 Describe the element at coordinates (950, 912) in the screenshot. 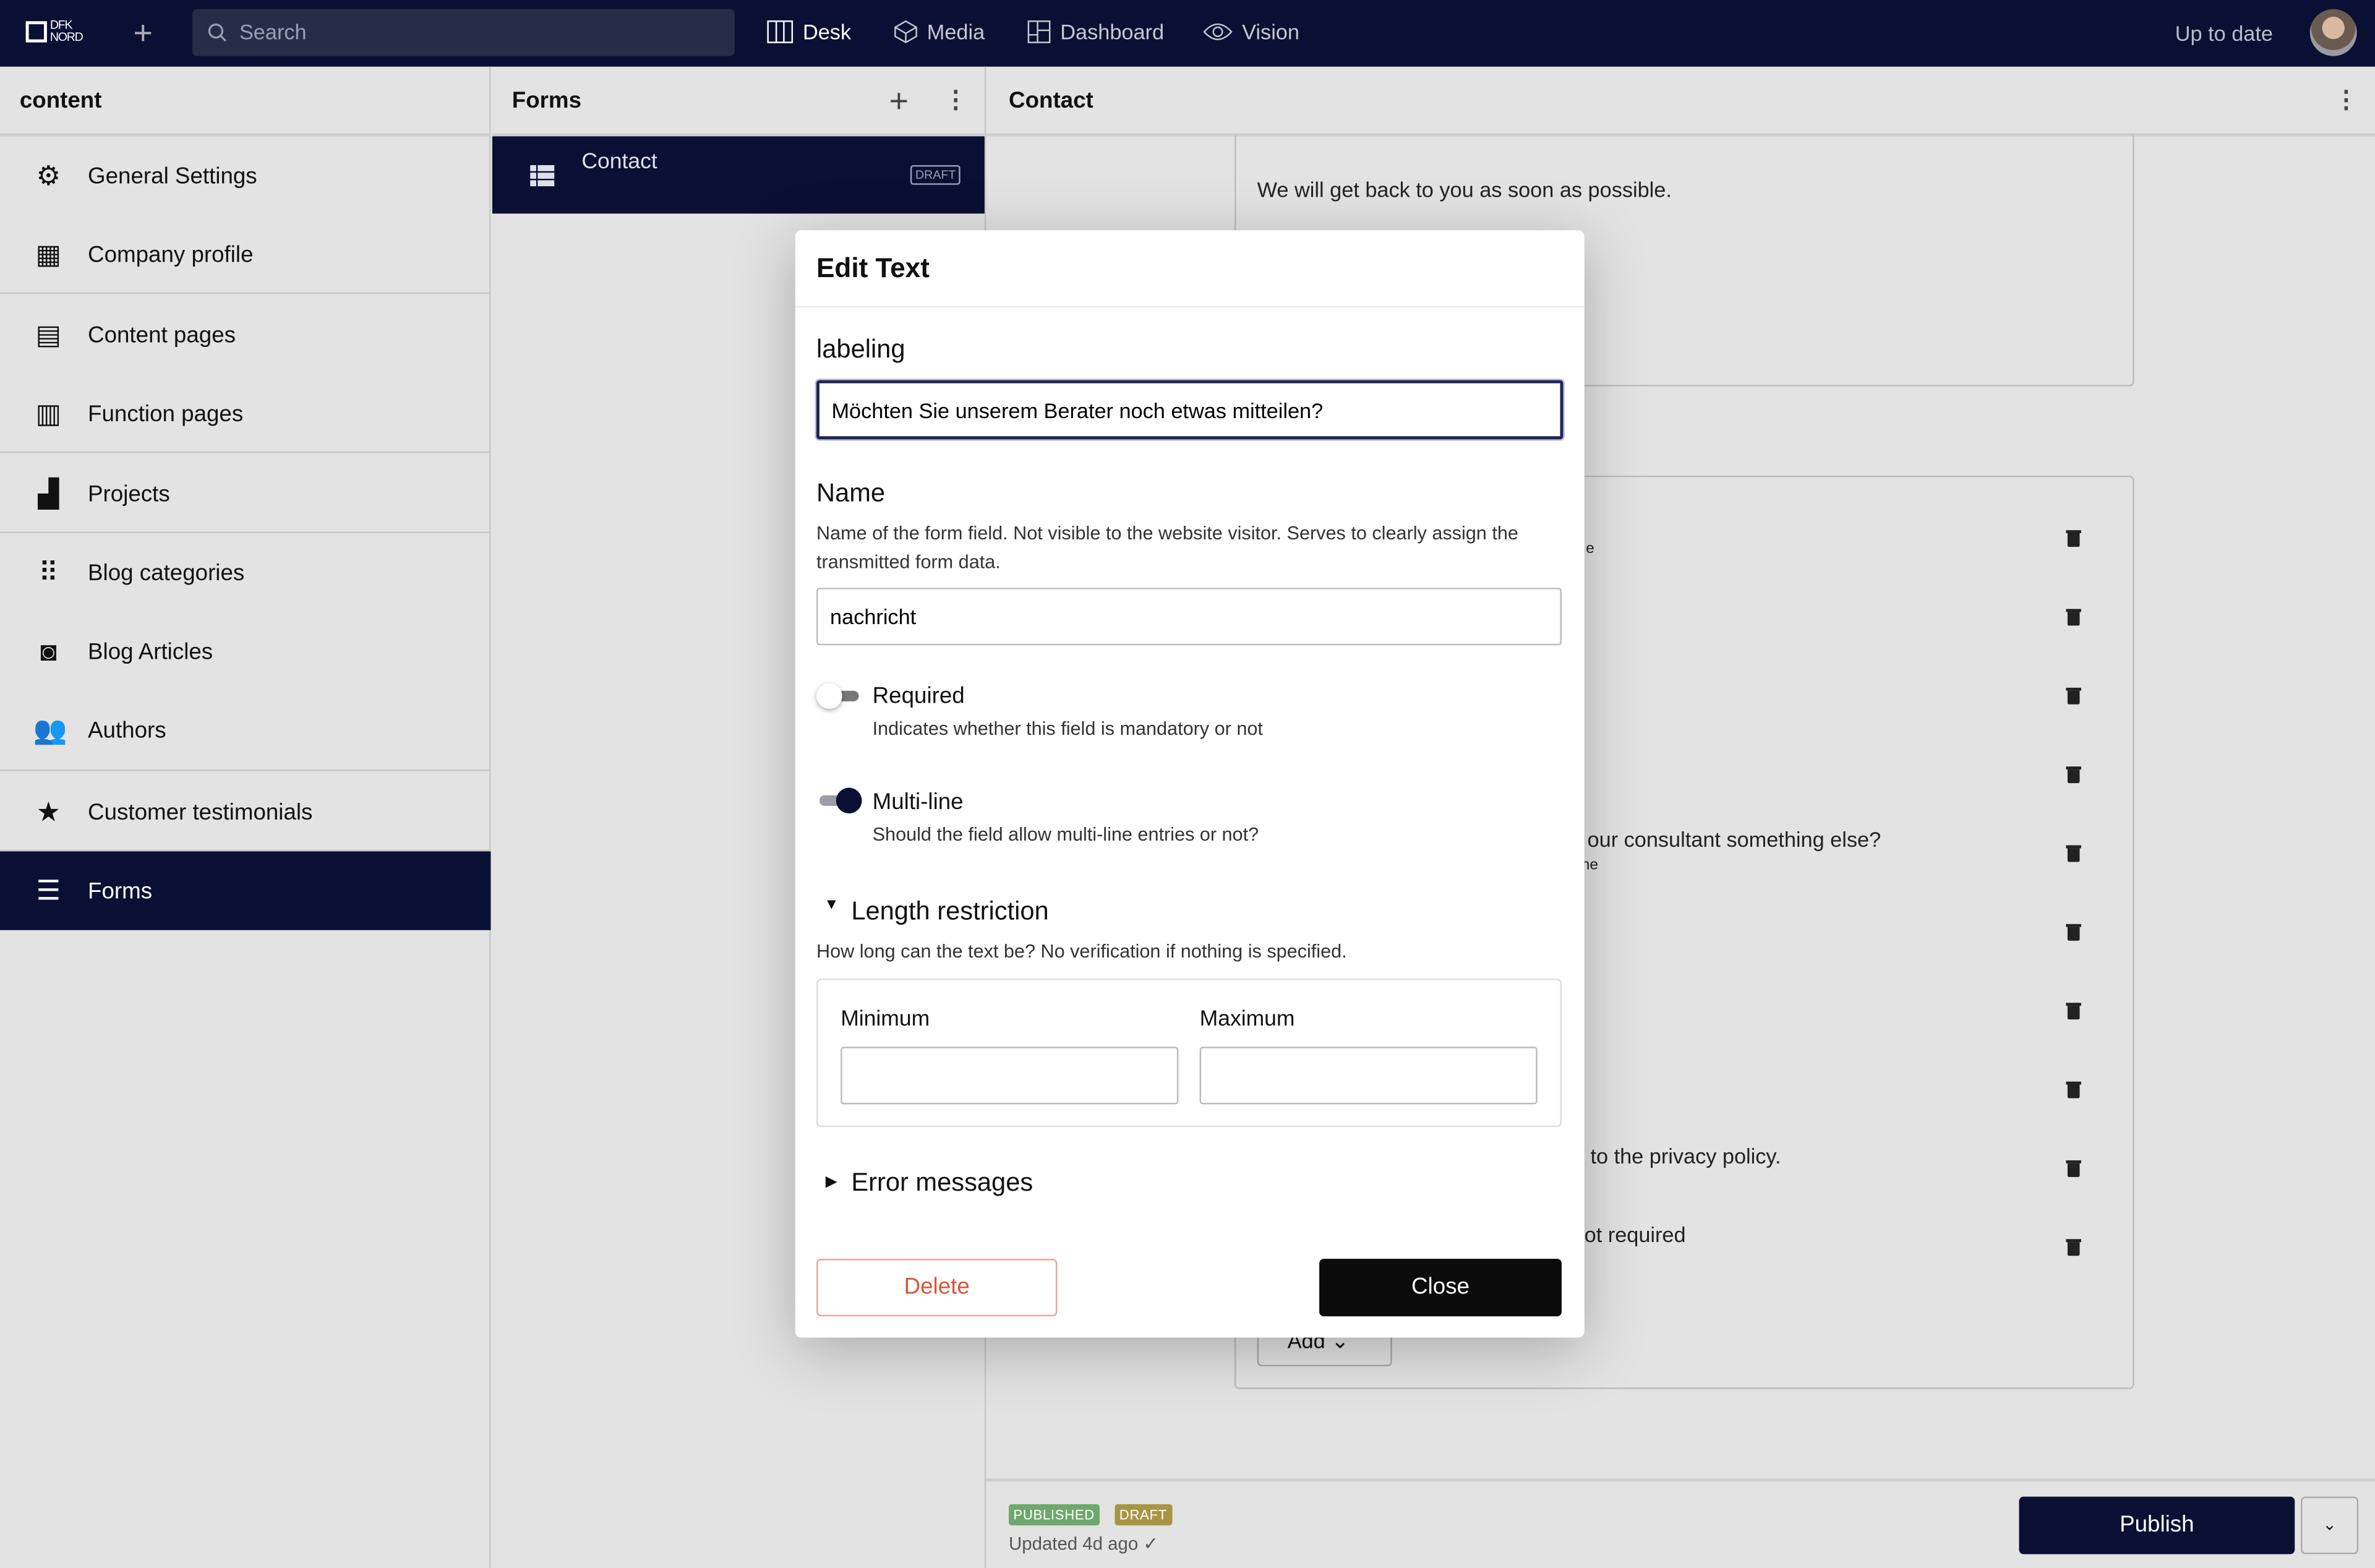

I see `length-restriction-toggle: Length restriction` at that location.